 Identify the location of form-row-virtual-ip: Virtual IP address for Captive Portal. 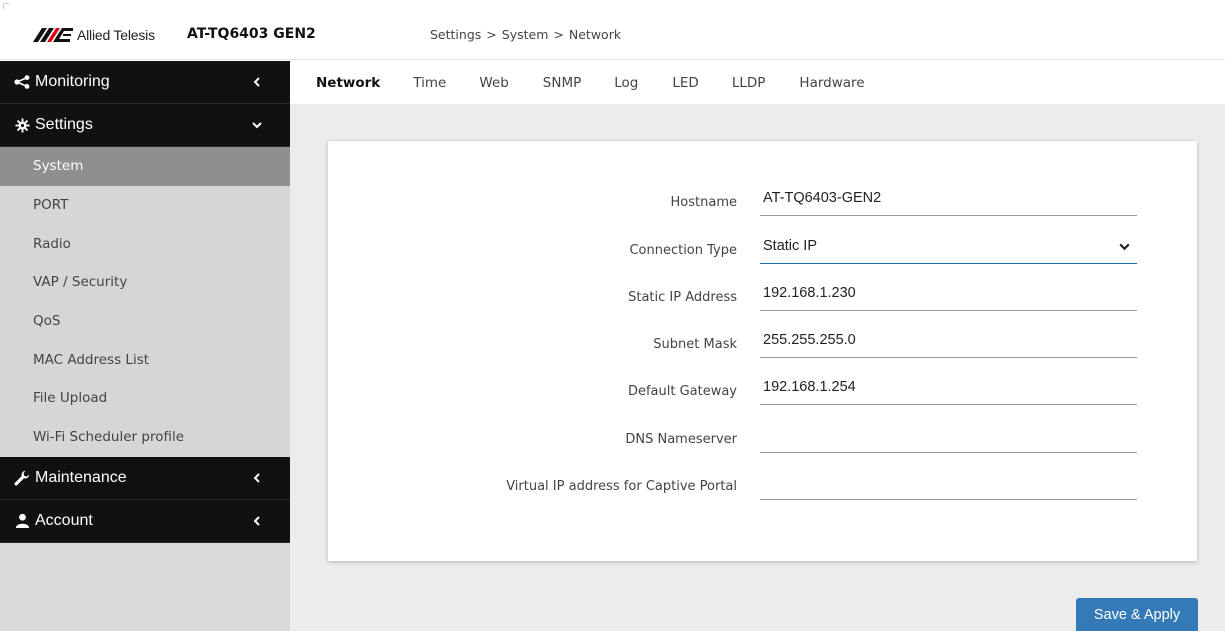
(762, 485).